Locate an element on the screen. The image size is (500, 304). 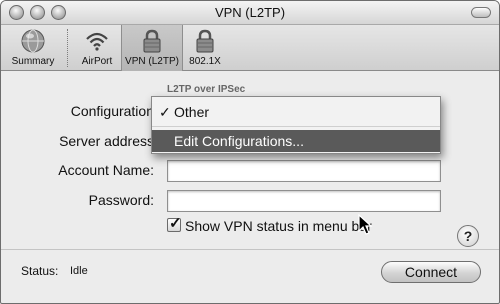
toolbar-item-label: 802.1X is located at coordinates (205, 61).